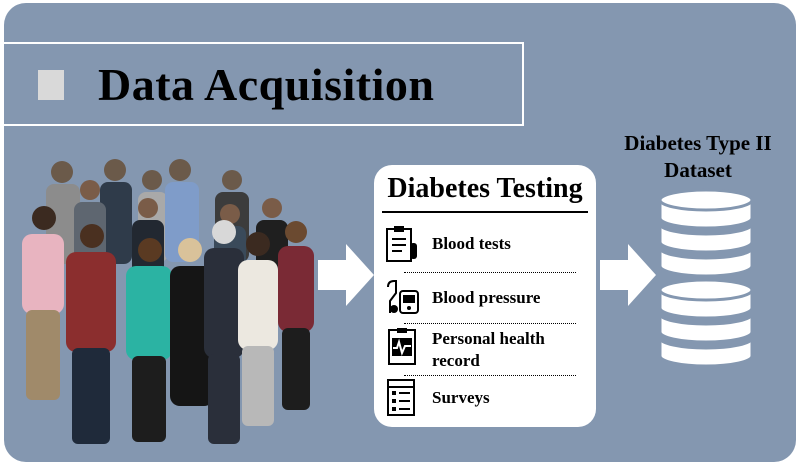  What do you see at coordinates (461, 397) in the screenshot?
I see `item-label: Surveys` at bounding box center [461, 397].